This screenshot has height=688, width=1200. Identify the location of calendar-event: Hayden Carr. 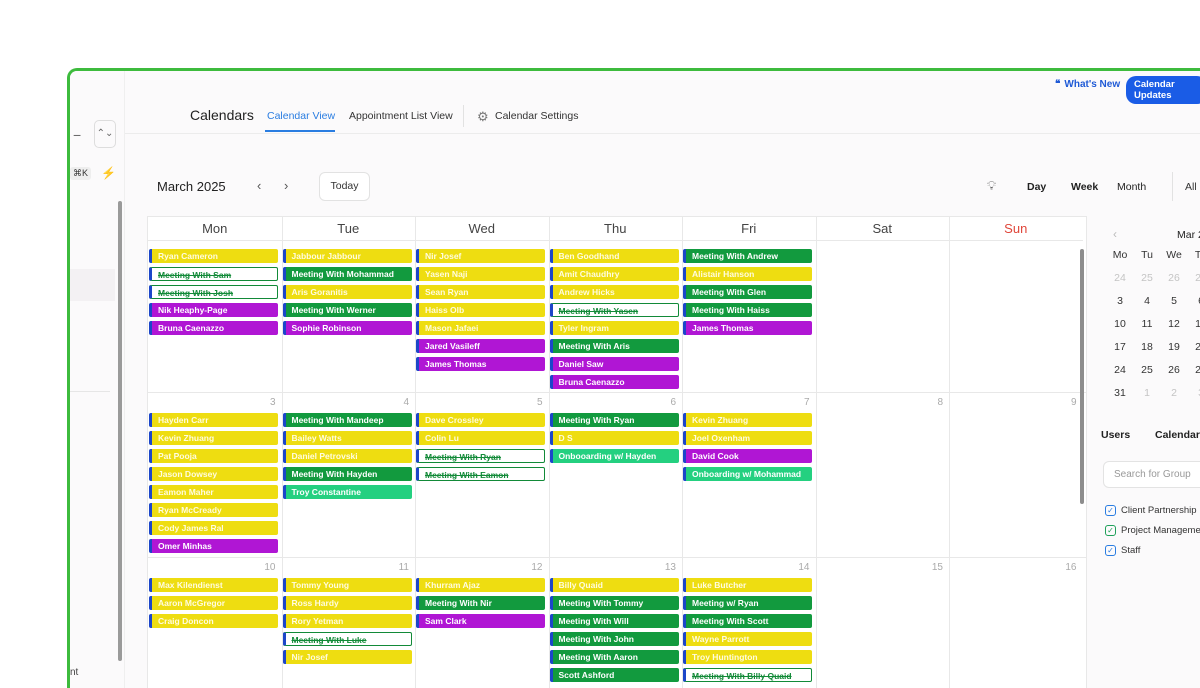
(213, 420).